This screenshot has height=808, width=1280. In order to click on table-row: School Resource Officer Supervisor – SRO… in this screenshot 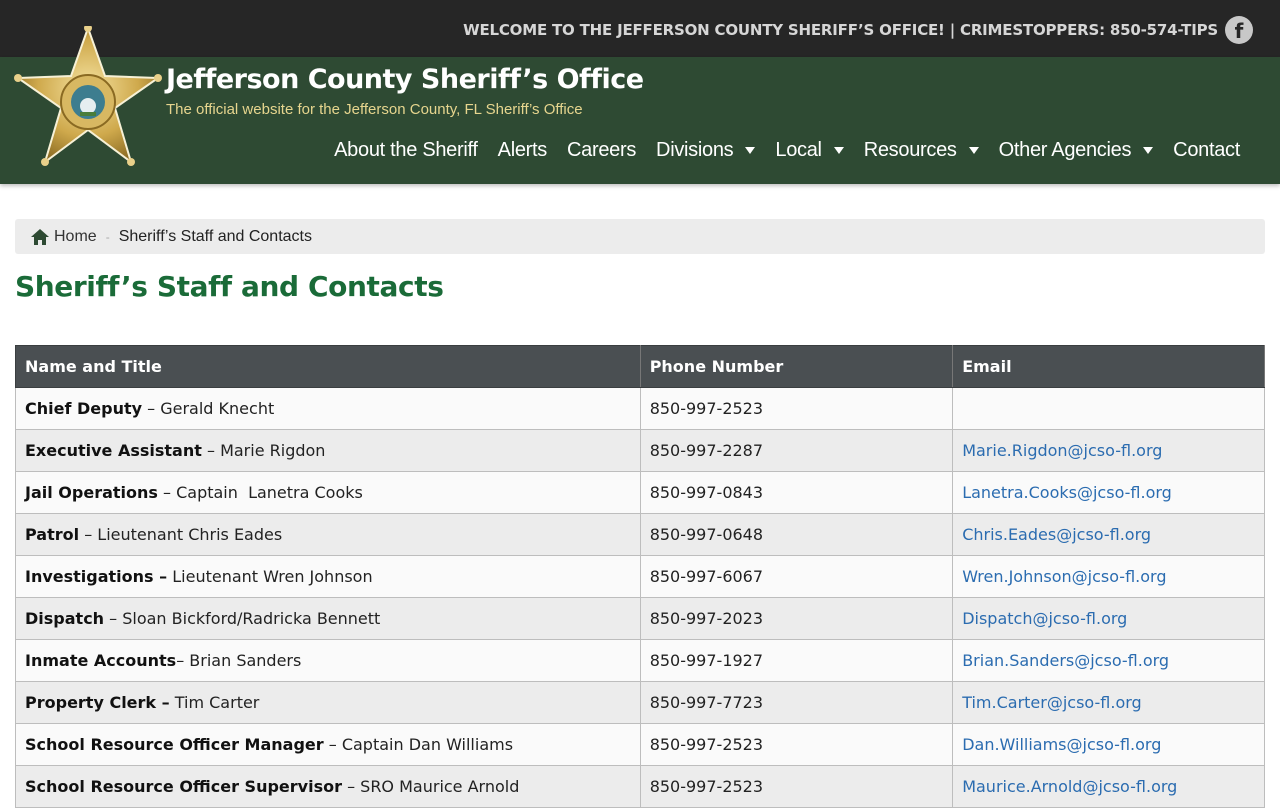, I will do `click(640, 786)`.